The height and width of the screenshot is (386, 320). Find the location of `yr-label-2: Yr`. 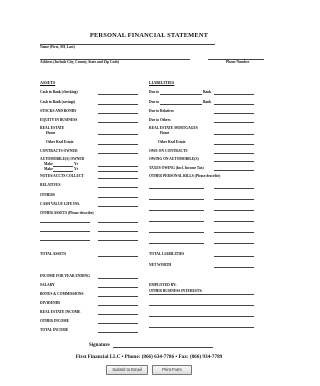

yr-label-2: Yr is located at coordinates (76, 169).